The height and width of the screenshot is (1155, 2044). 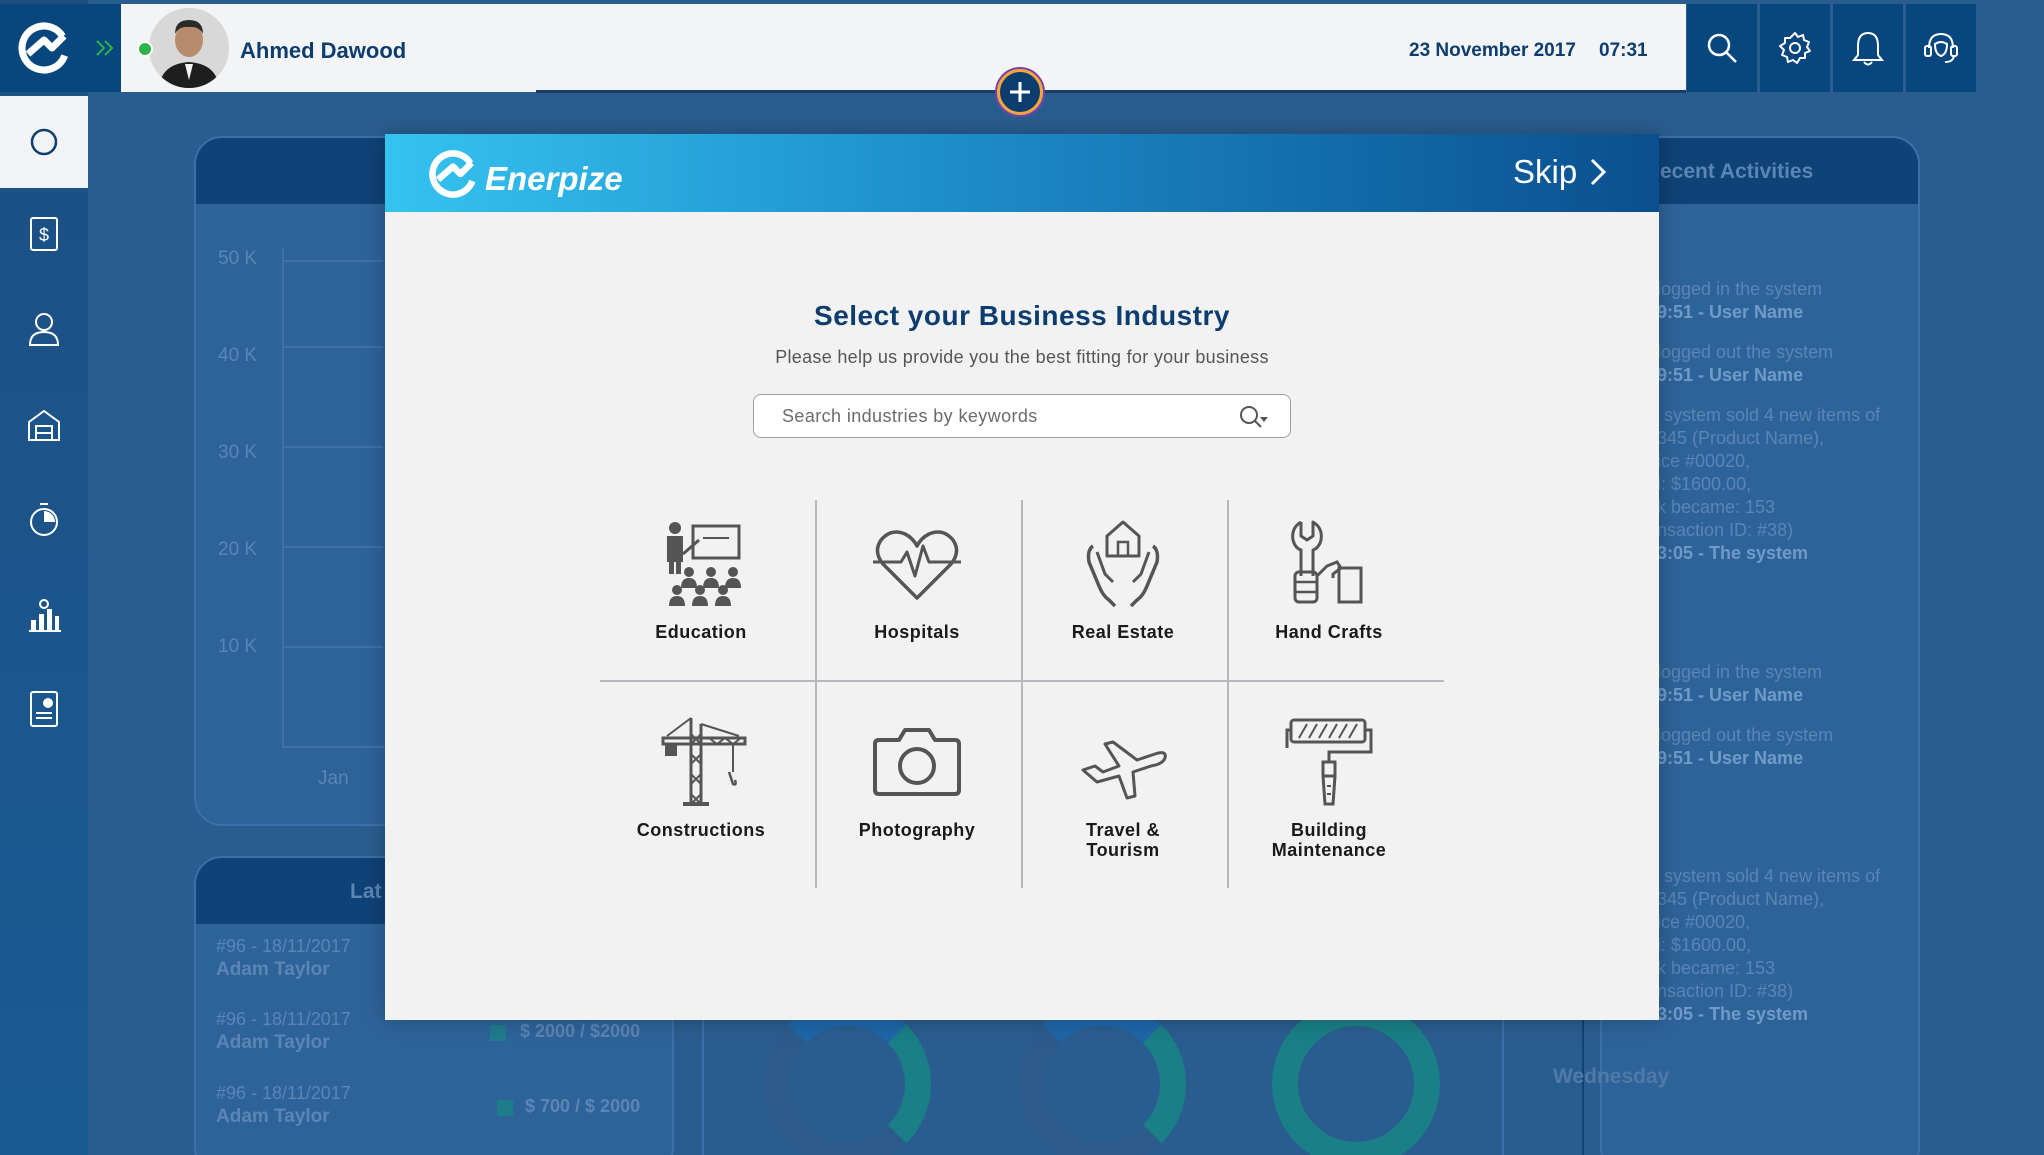 I want to click on industry-label: Travel & Tourism, so click(x=1123, y=840).